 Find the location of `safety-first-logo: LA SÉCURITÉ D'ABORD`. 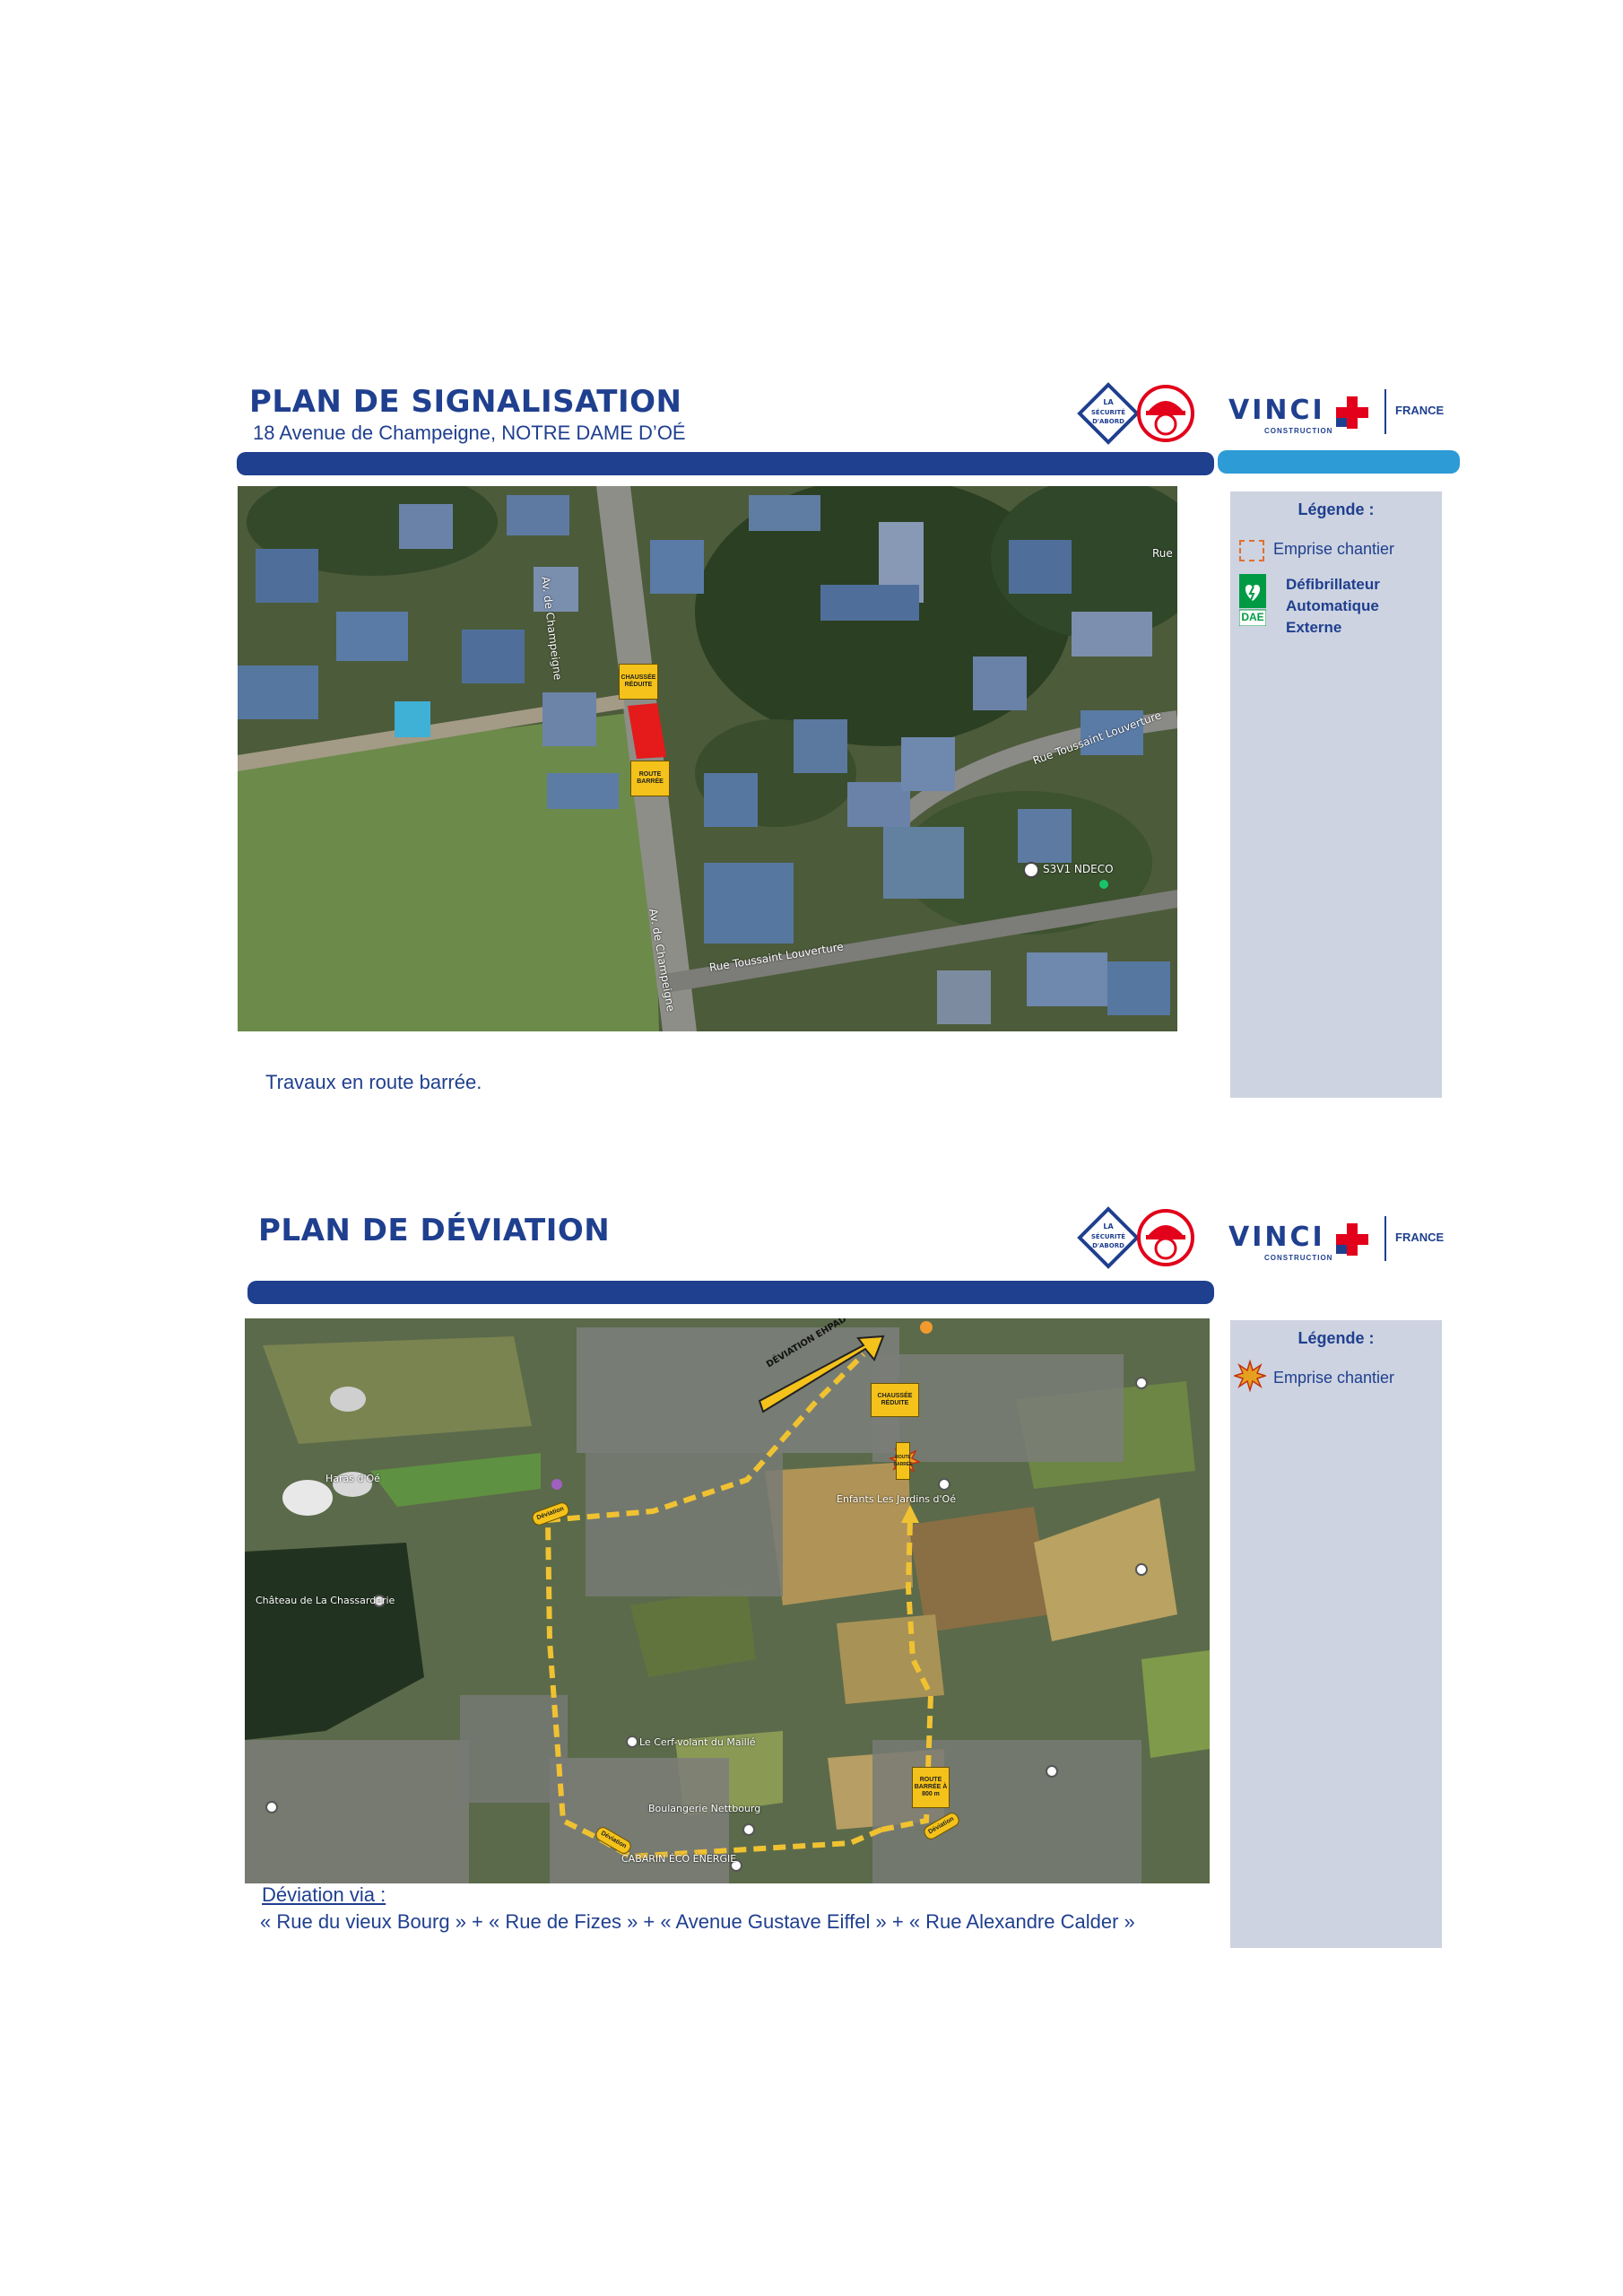

safety-first-logo: LA SÉCURITÉ D'ABORD is located at coordinates (1137, 413).